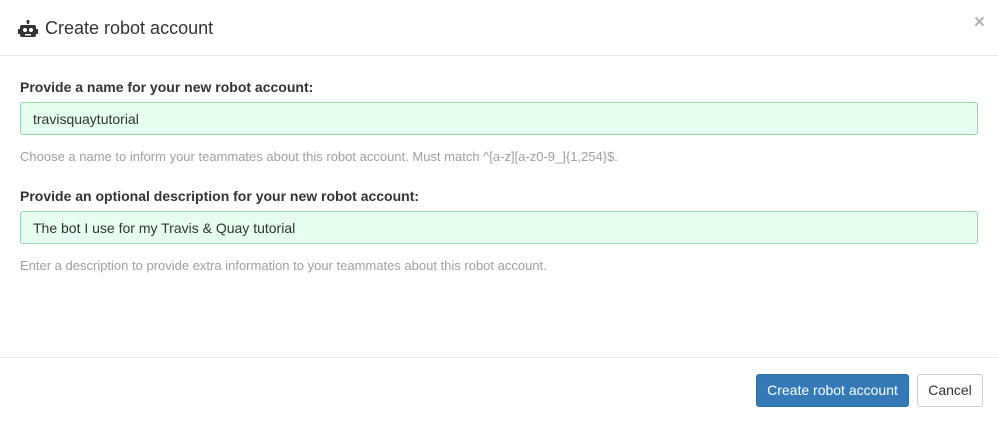 Image resolution: width=998 pixels, height=421 pixels. What do you see at coordinates (499, 227) in the screenshot?
I see `robot-description-input` at bounding box center [499, 227].